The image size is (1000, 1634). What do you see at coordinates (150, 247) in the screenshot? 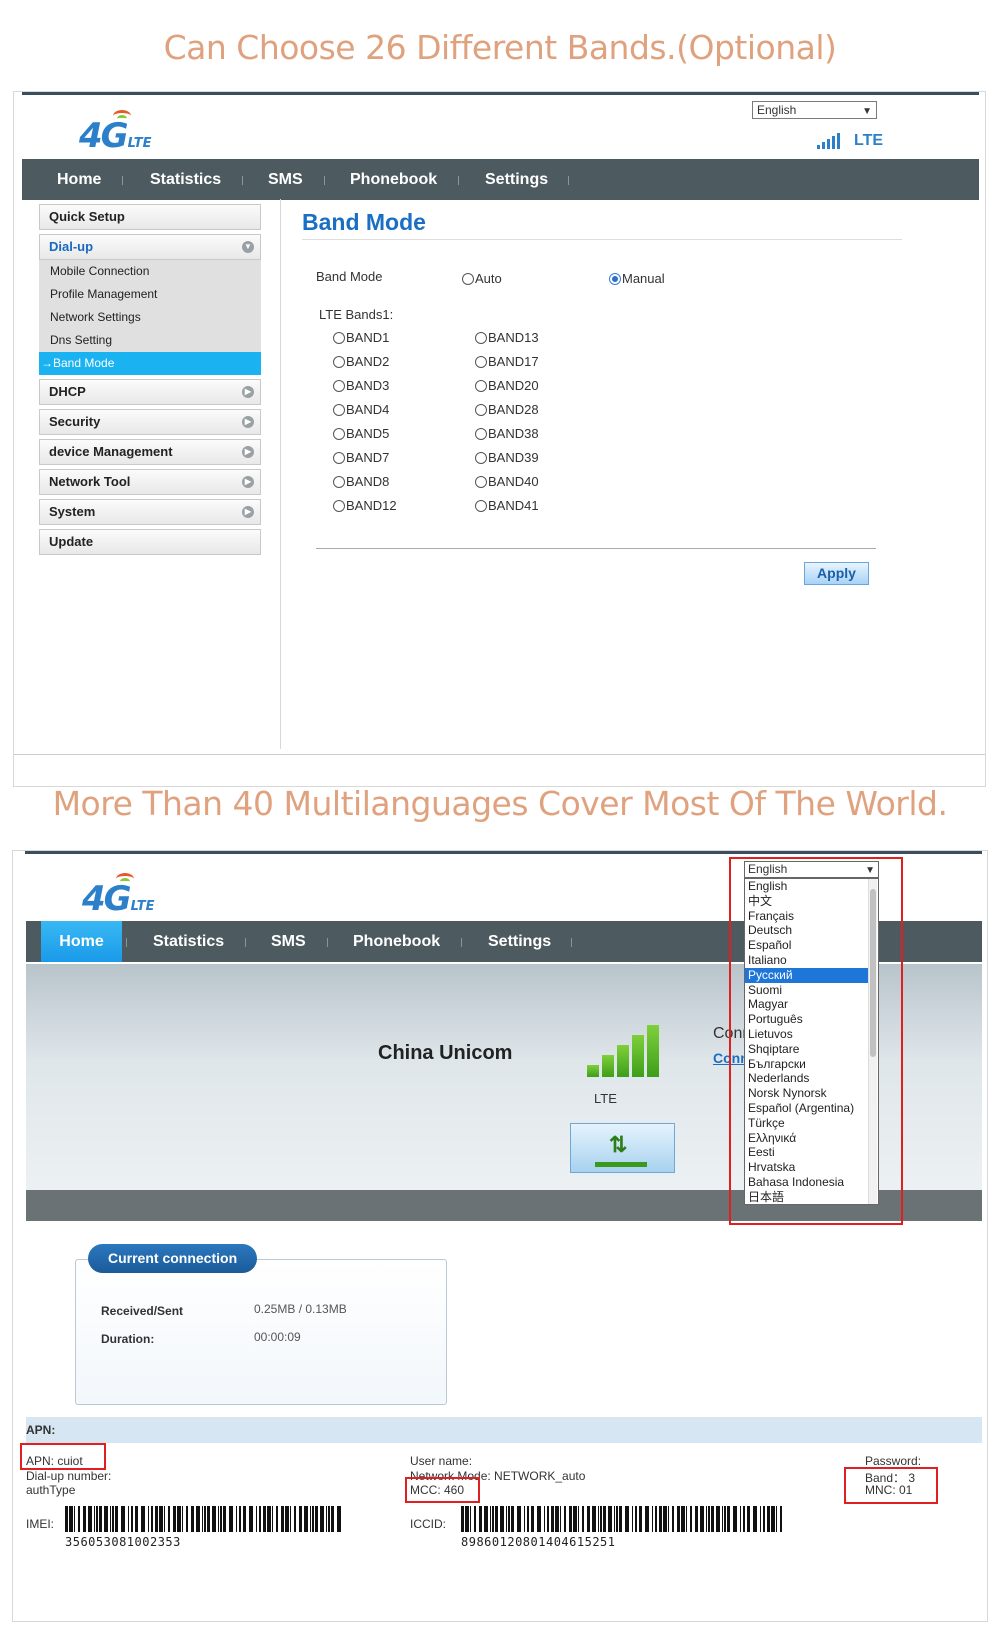
I see `sidebar-item-dialup: Dial-up ▼` at bounding box center [150, 247].